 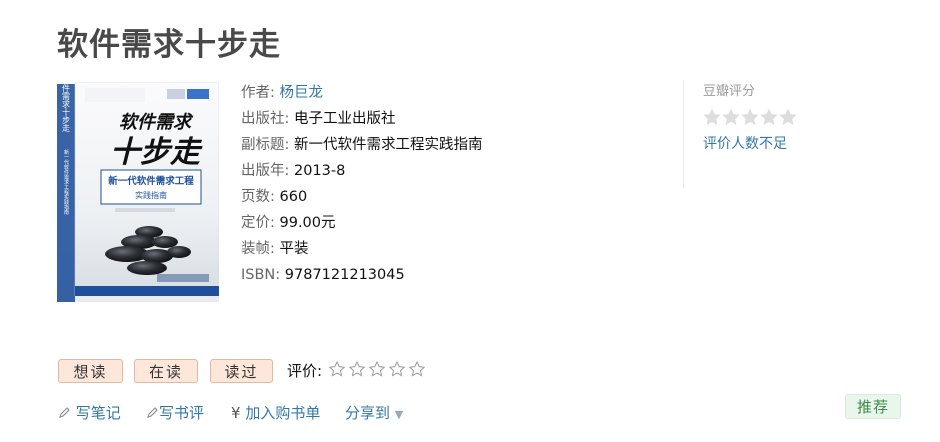 What do you see at coordinates (307, 223) in the screenshot?
I see `price-value: 99.00元` at bounding box center [307, 223].